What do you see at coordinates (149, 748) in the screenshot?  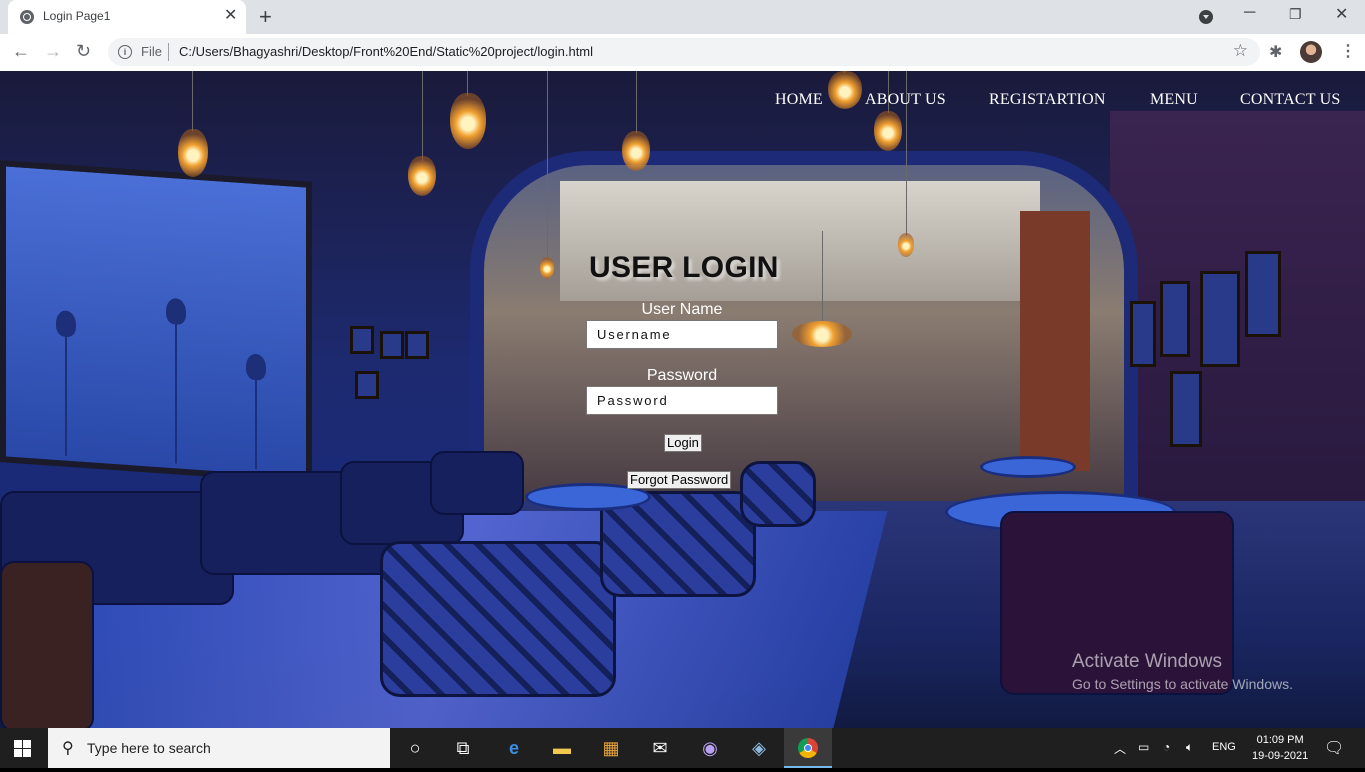 I see `taskbar-search-placeholder: Type here to search` at bounding box center [149, 748].